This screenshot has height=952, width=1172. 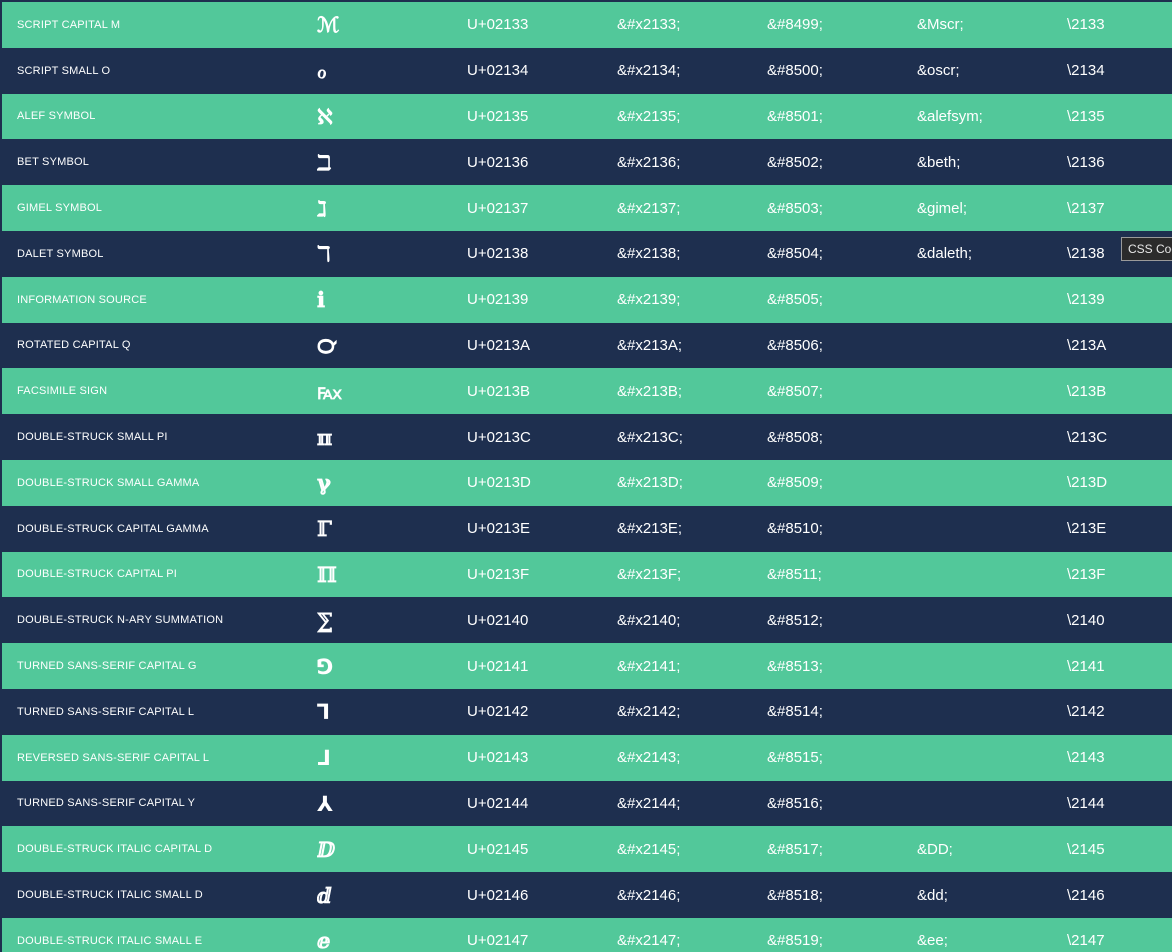 What do you see at coordinates (842, 849) in the screenshot?
I see `decimal-entity-cell: &#8517;` at bounding box center [842, 849].